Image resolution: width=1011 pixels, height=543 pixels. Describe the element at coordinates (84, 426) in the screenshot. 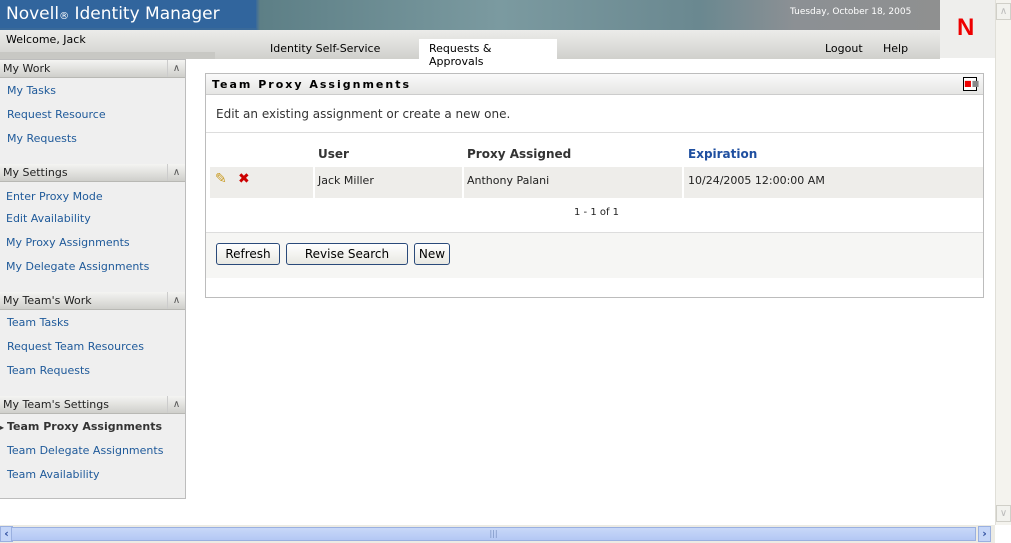

I see `sidebar-item-team-proxy-assignments: Team Proxy Assignments` at that location.